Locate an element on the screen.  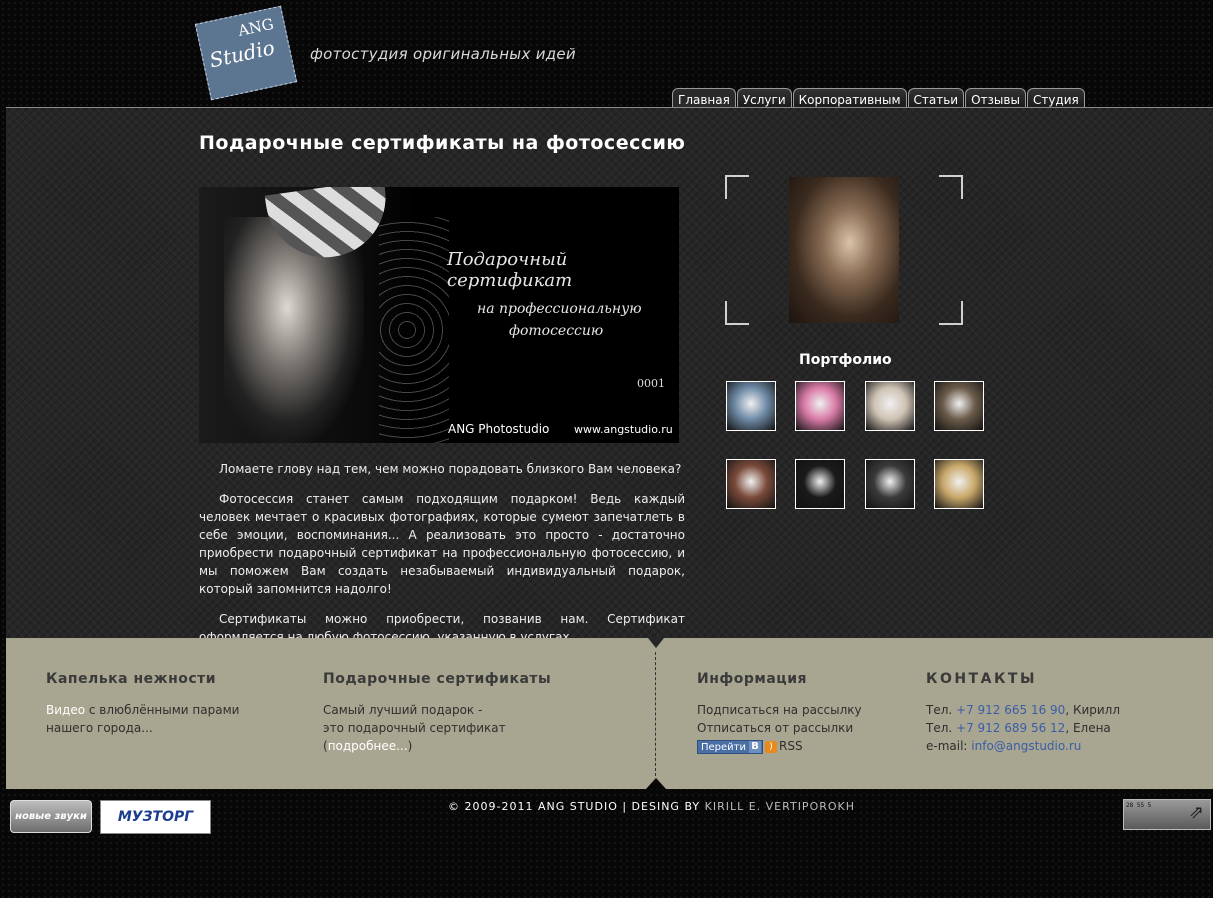
nav-tab-corporate: Корпоративным is located at coordinates (849, 98).